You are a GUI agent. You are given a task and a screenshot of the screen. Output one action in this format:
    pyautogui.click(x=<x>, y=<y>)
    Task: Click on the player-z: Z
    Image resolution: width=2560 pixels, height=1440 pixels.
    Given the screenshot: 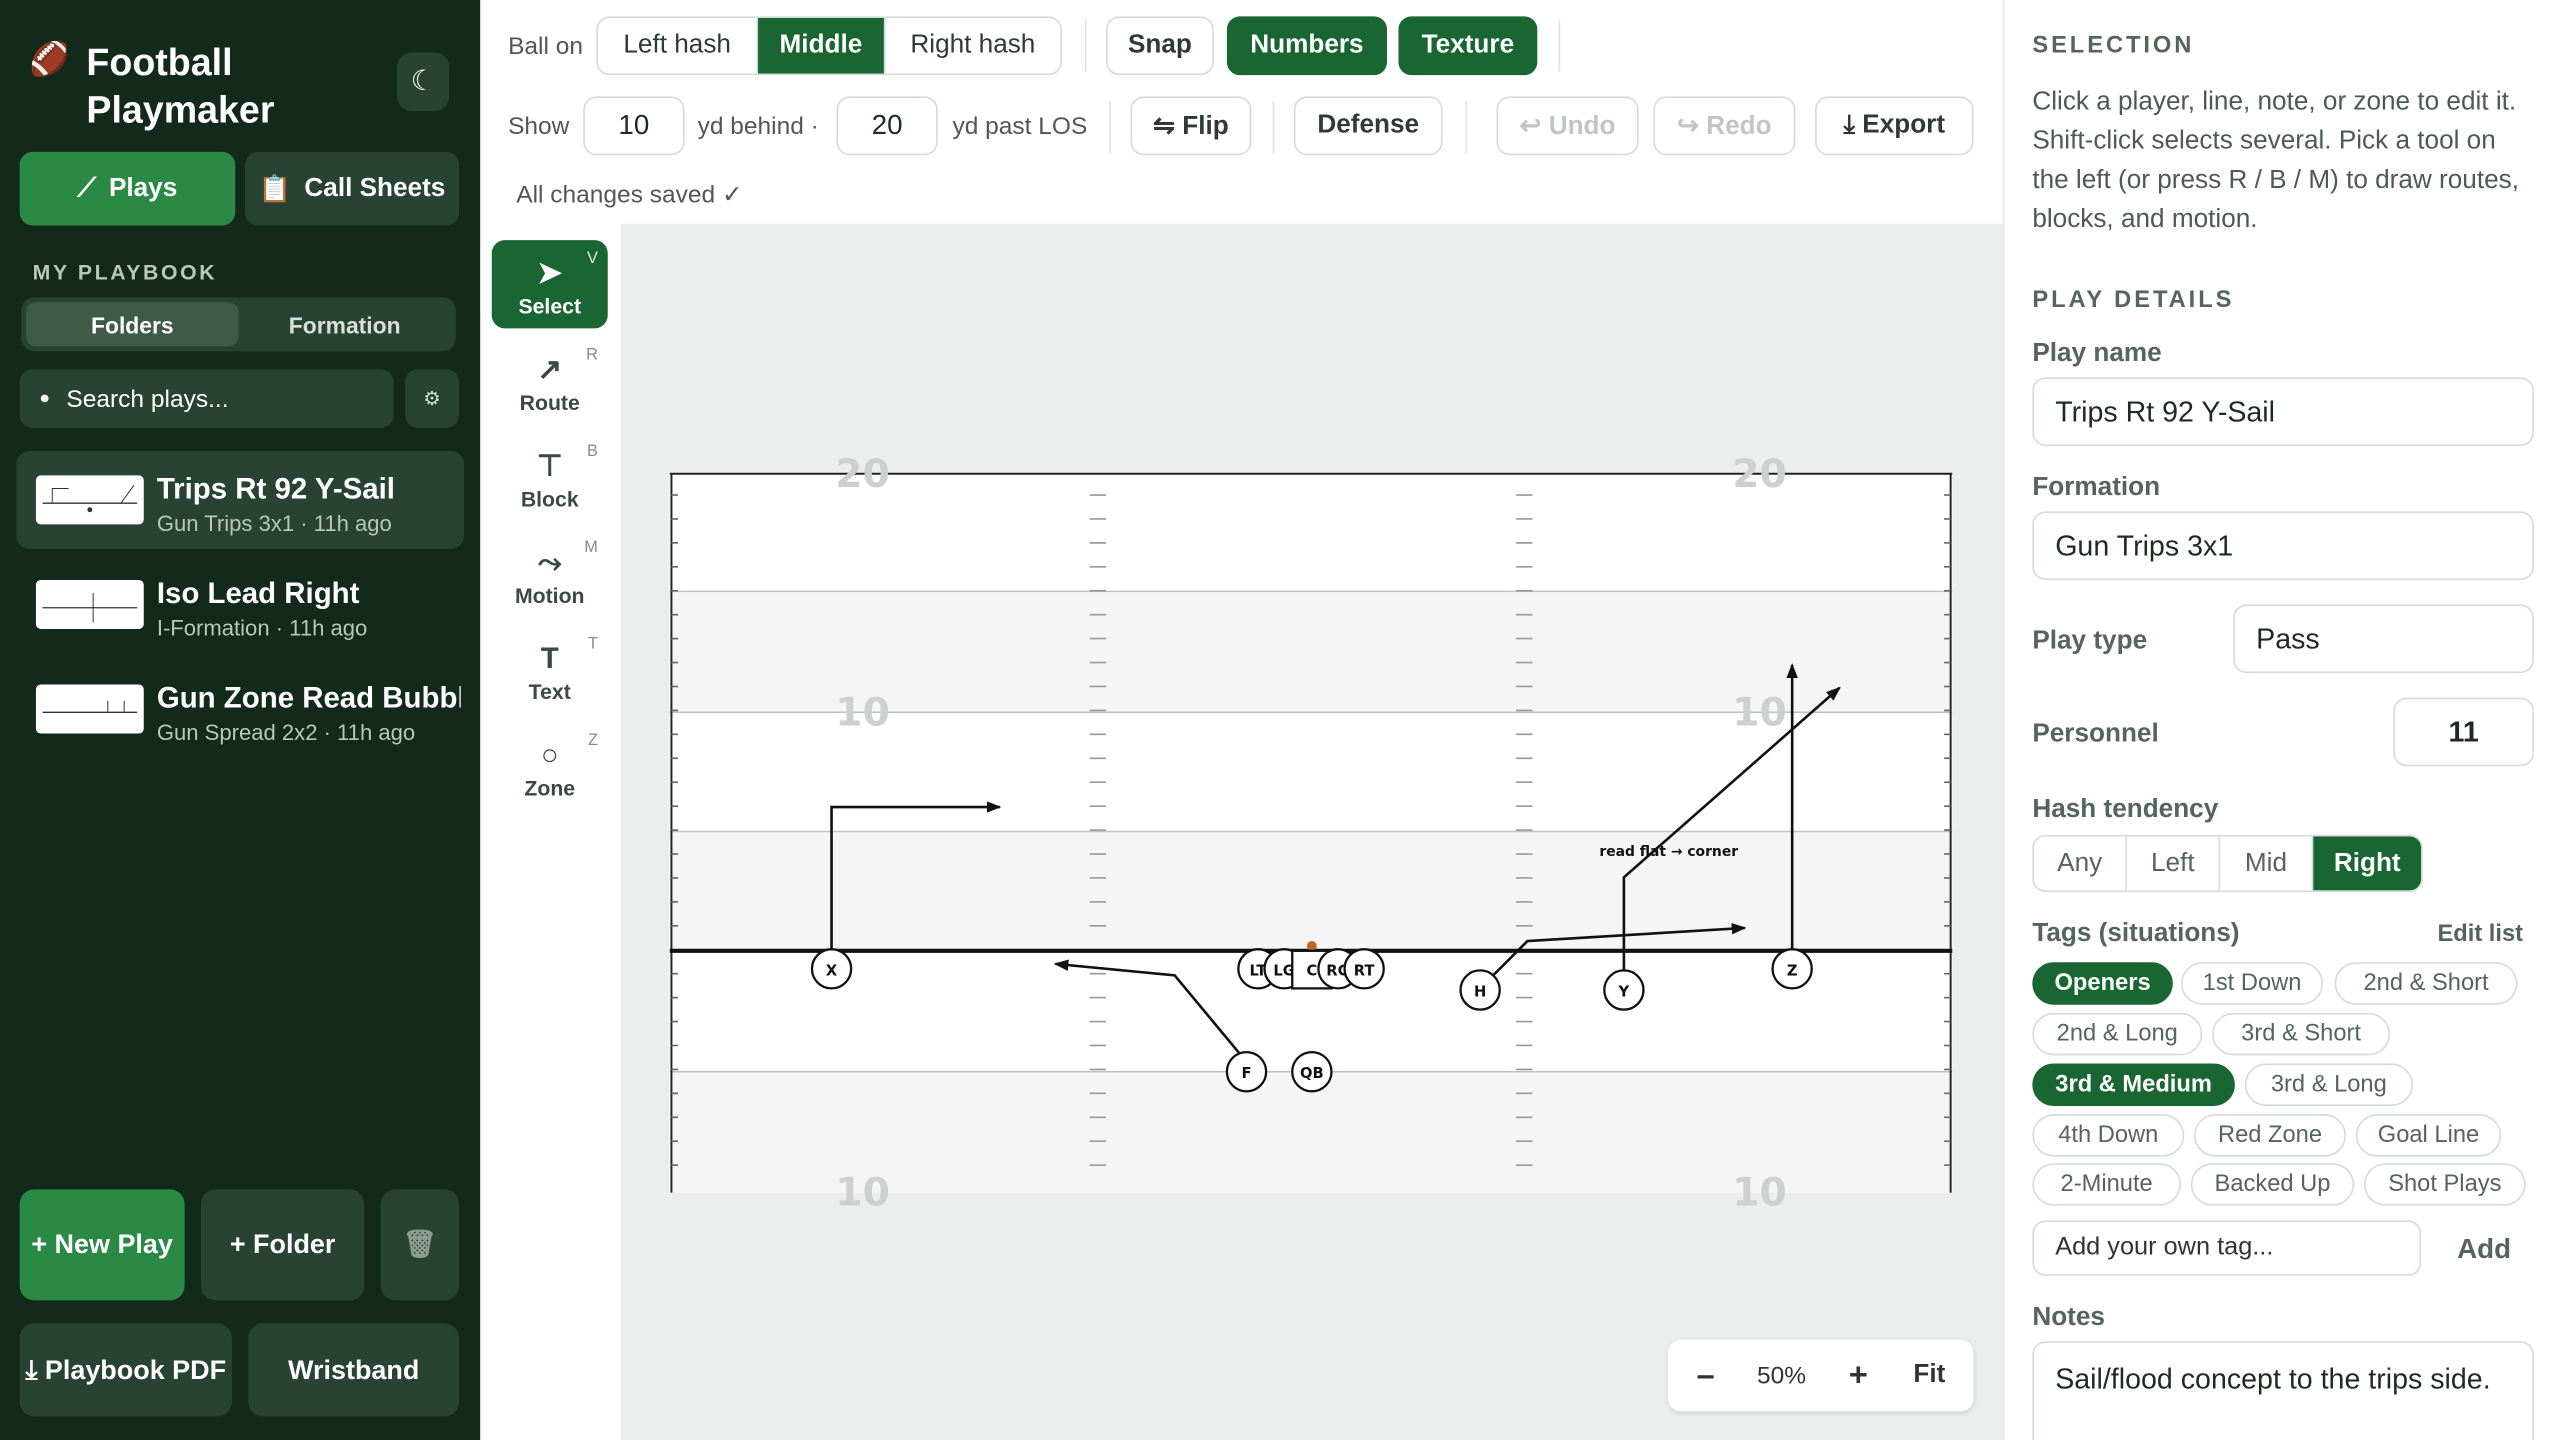 What is the action you would take?
    pyautogui.click(x=1792, y=969)
    